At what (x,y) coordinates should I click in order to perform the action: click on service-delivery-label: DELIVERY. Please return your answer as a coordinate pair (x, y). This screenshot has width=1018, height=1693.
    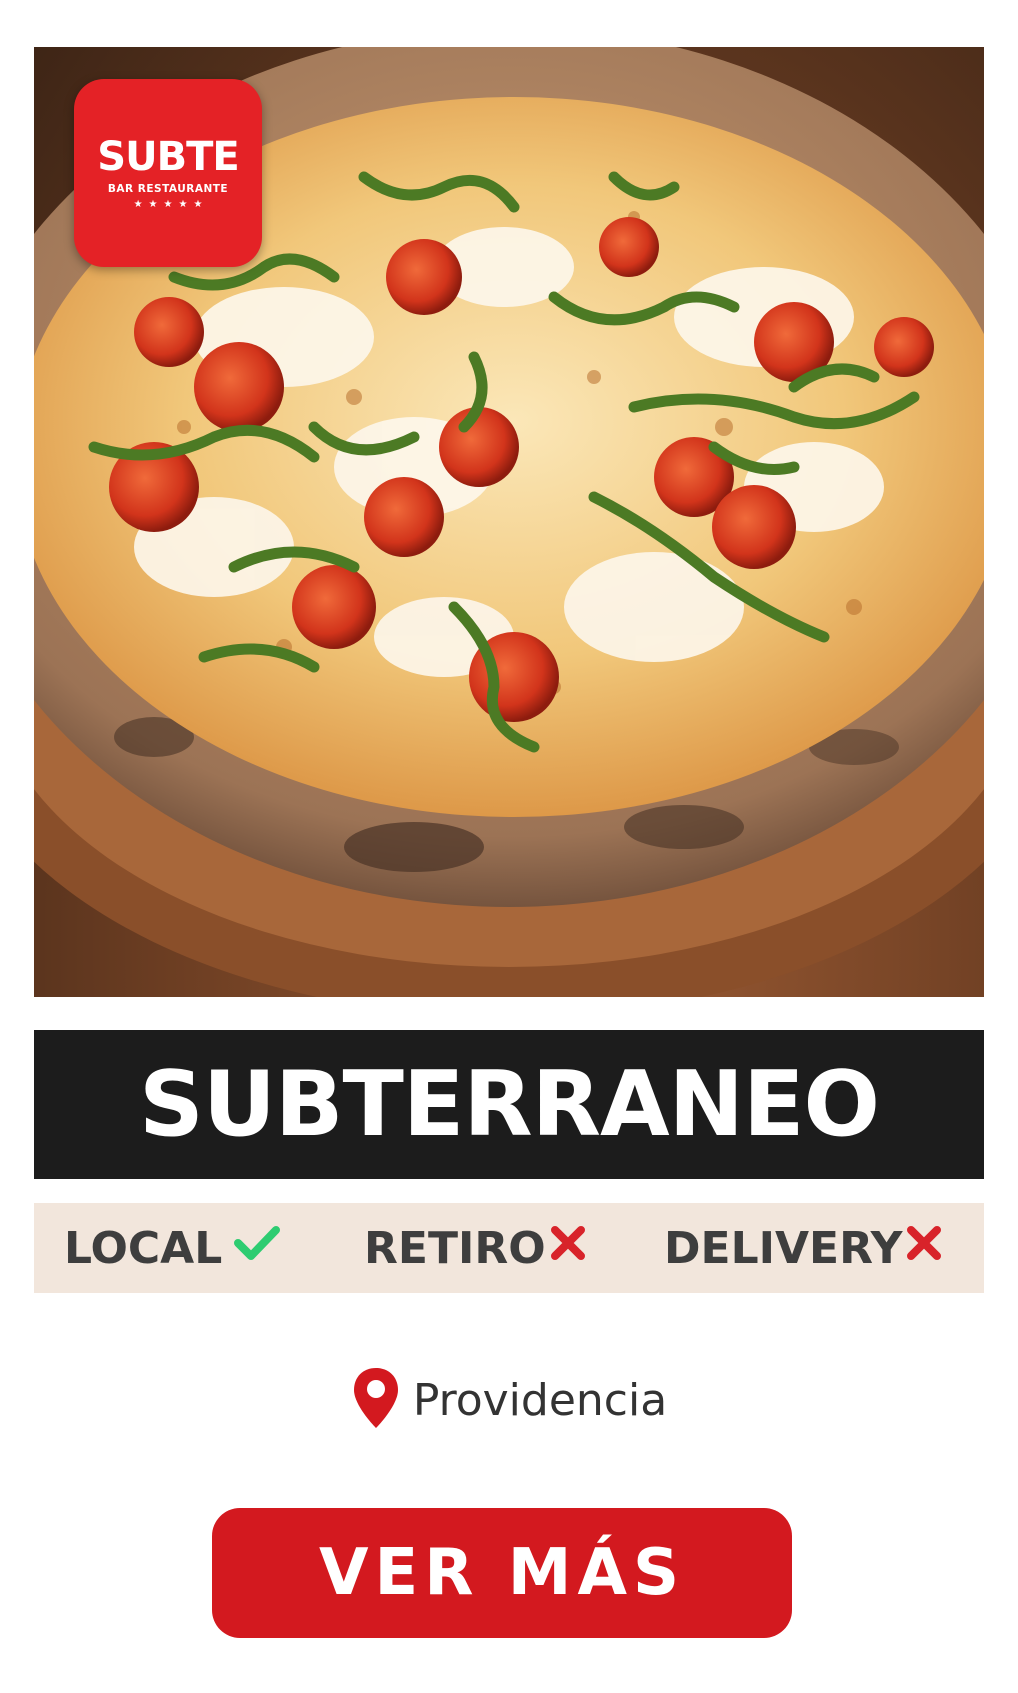
    Looking at the image, I should click on (783, 1248).